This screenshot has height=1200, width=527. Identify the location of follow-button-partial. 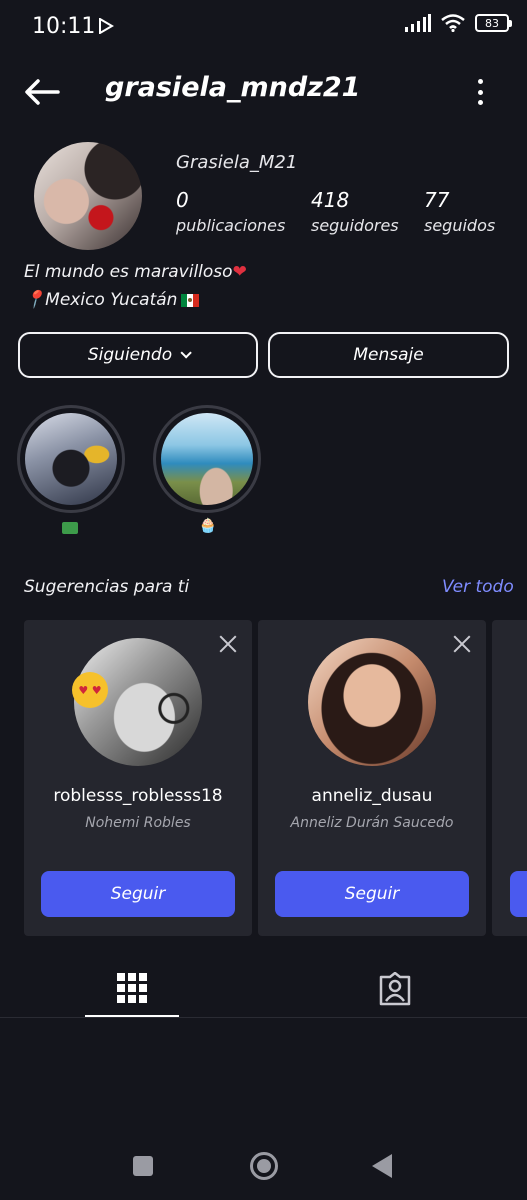
(518, 894).